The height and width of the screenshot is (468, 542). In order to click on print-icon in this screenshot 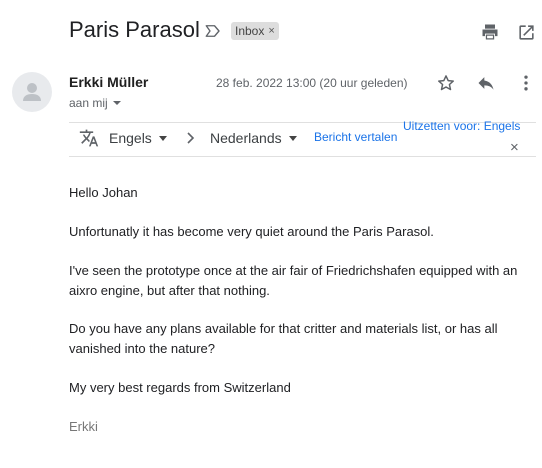, I will do `click(490, 32)`.